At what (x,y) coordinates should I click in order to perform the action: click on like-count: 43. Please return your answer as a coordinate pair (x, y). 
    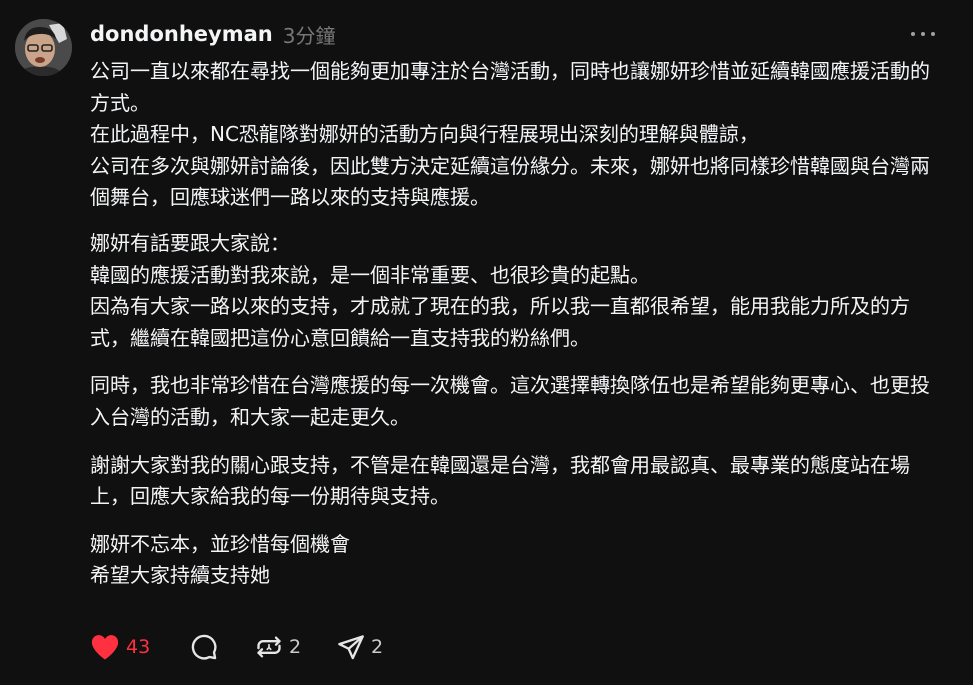
    Looking at the image, I should click on (138, 647).